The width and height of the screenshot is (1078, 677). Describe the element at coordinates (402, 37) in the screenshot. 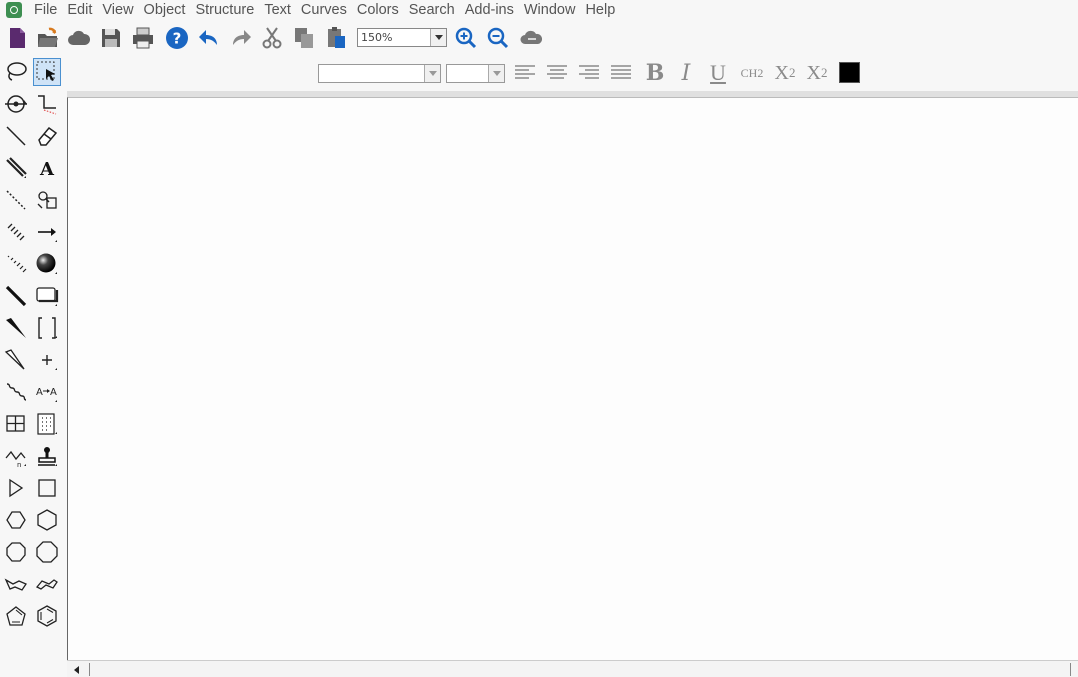

I see `zoom-select: 150%` at that location.